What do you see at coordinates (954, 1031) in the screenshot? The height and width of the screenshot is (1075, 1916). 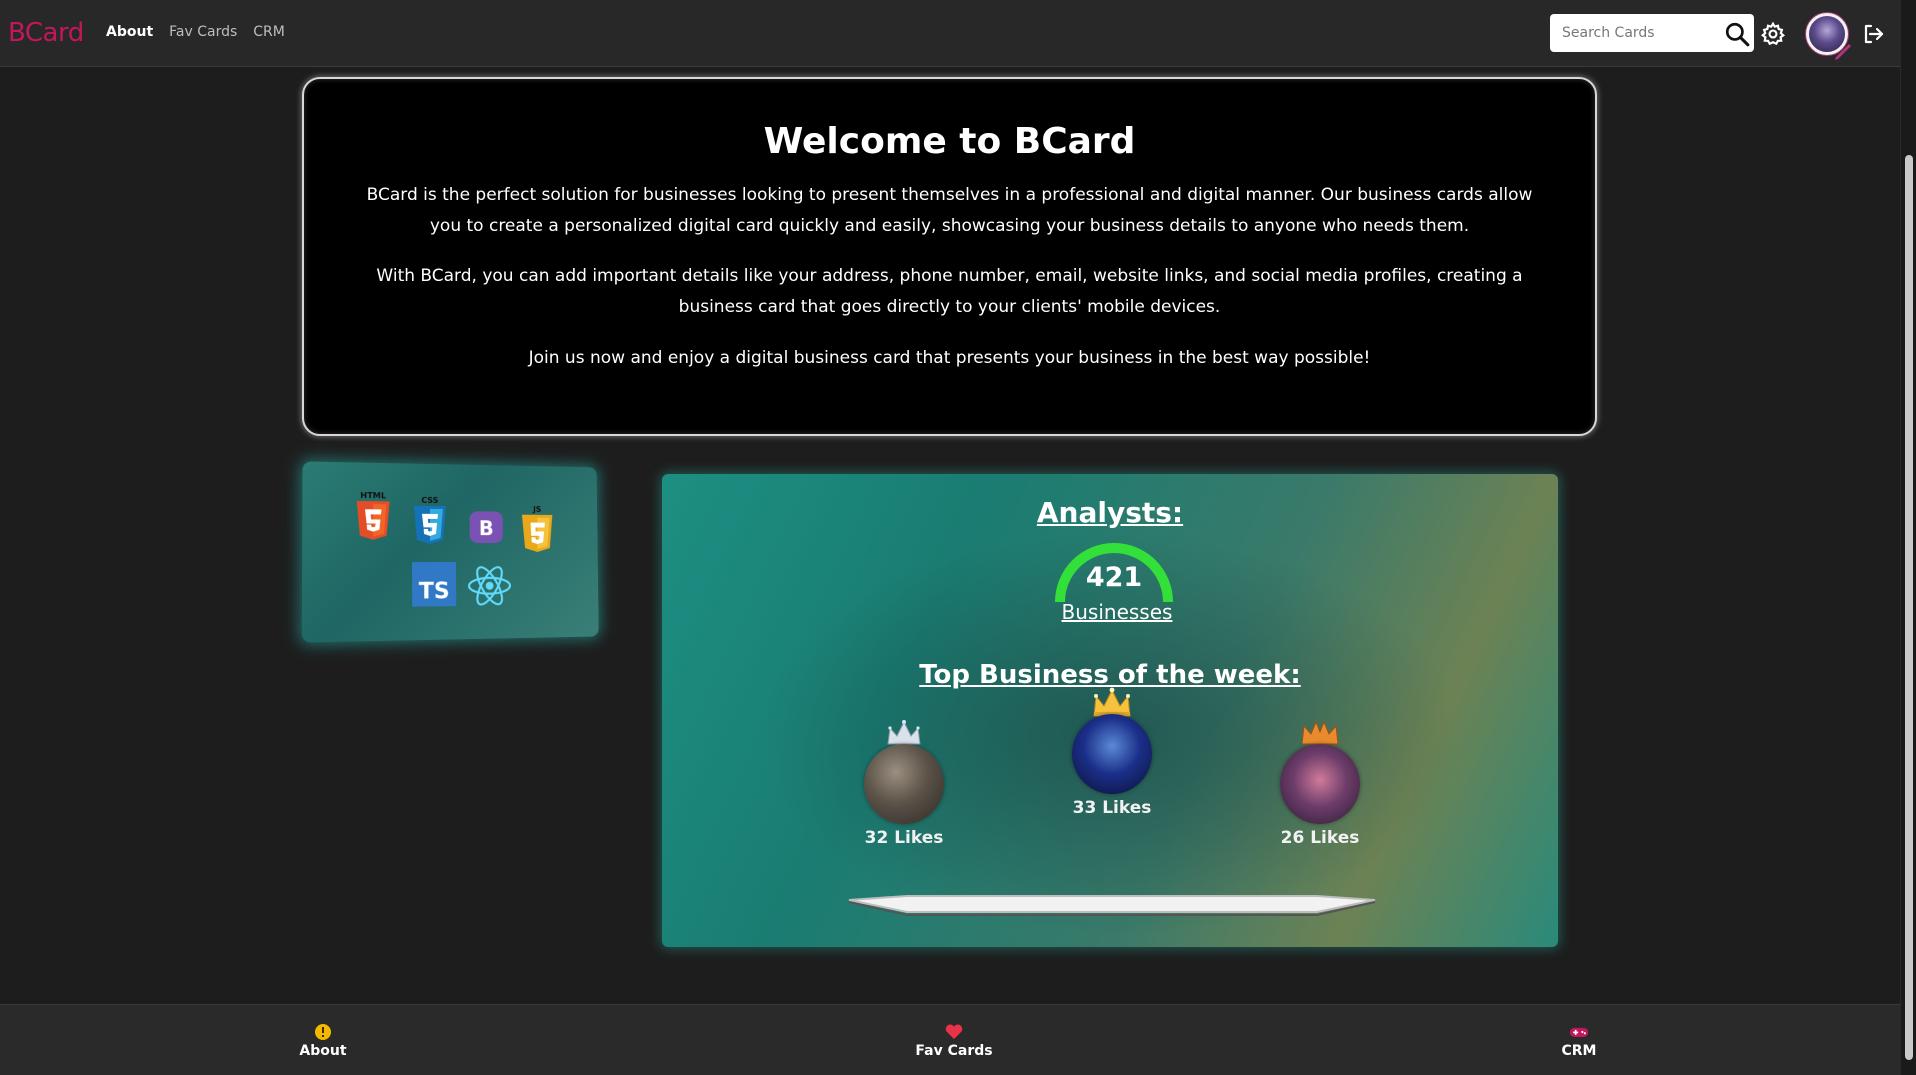 I see `heart-icon` at bounding box center [954, 1031].